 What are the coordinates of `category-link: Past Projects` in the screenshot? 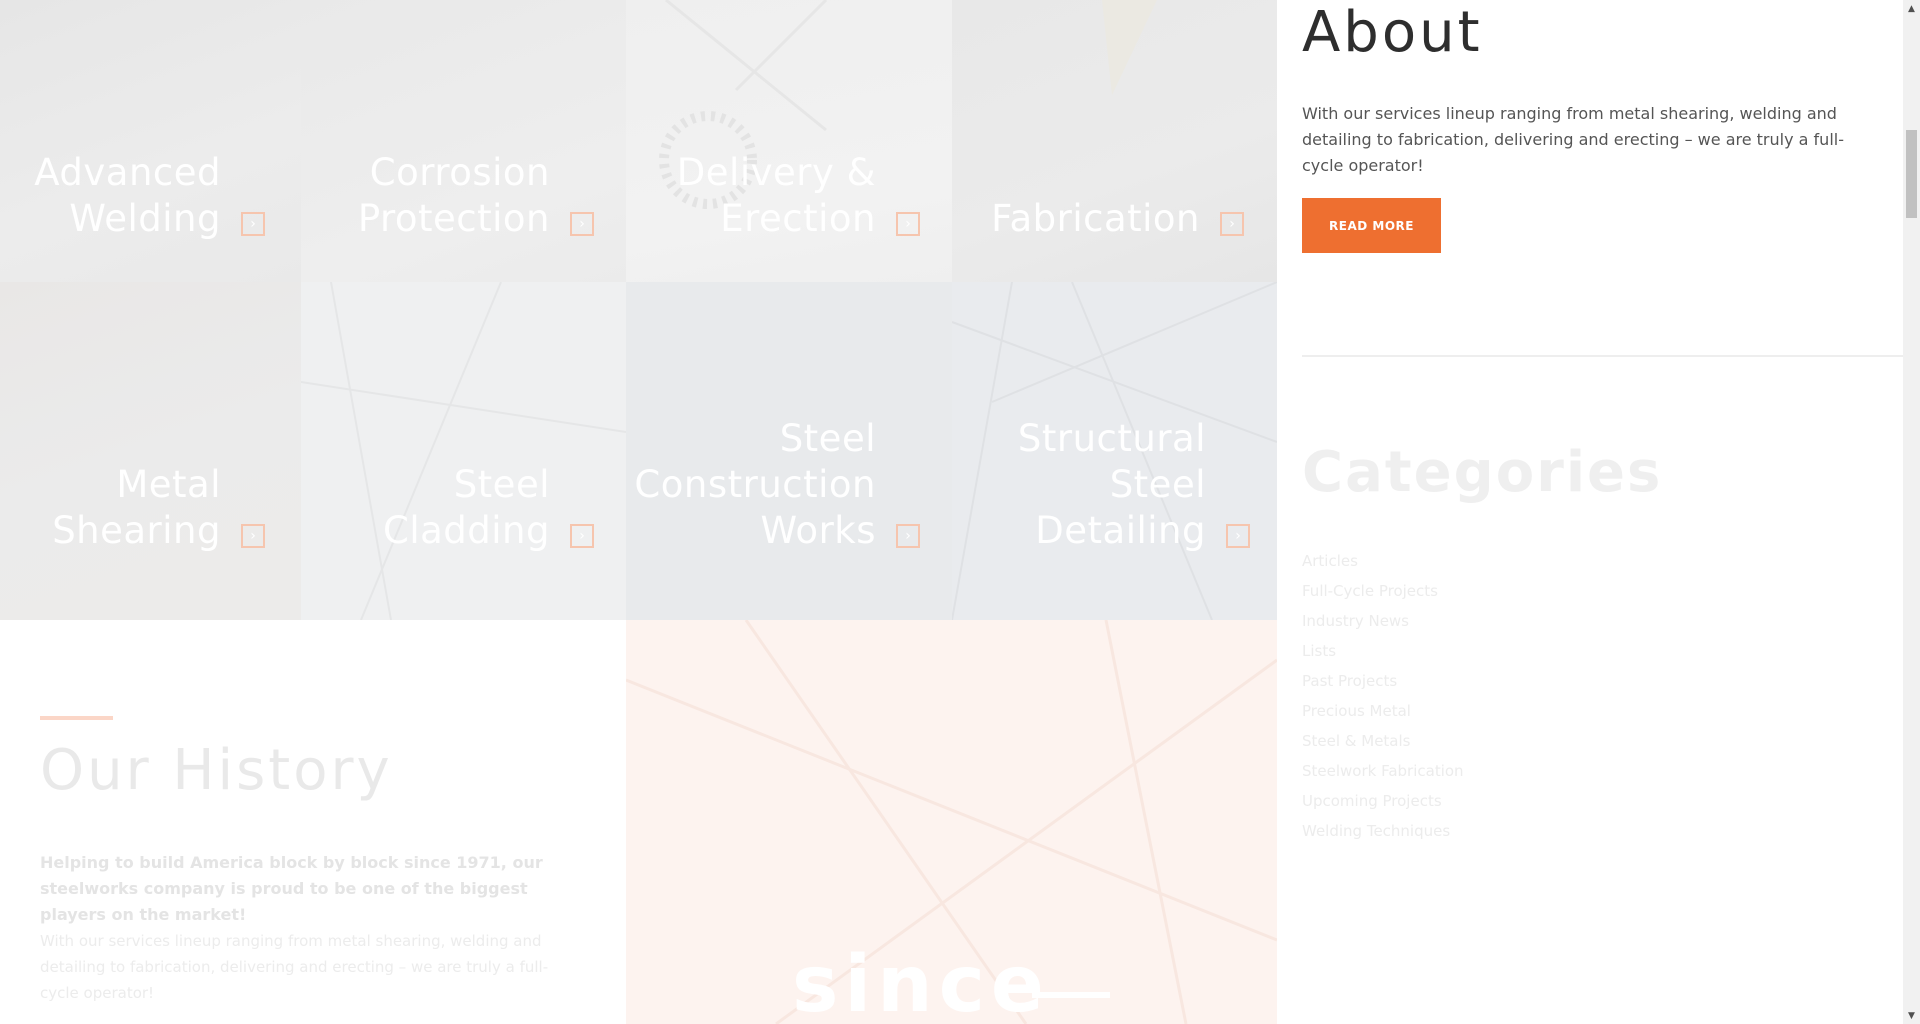 It's located at (1383, 681).